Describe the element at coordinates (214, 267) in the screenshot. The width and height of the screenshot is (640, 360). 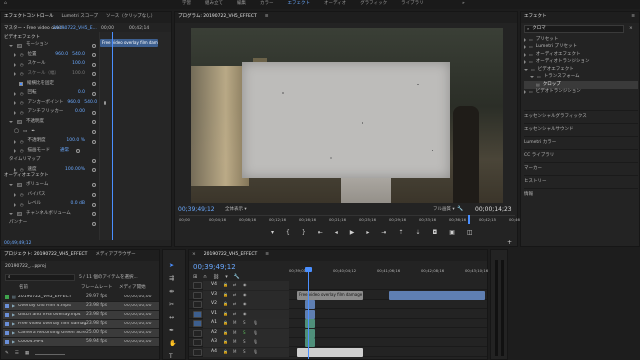
I see `timeline-timecode: 00;39;49;12` at that location.